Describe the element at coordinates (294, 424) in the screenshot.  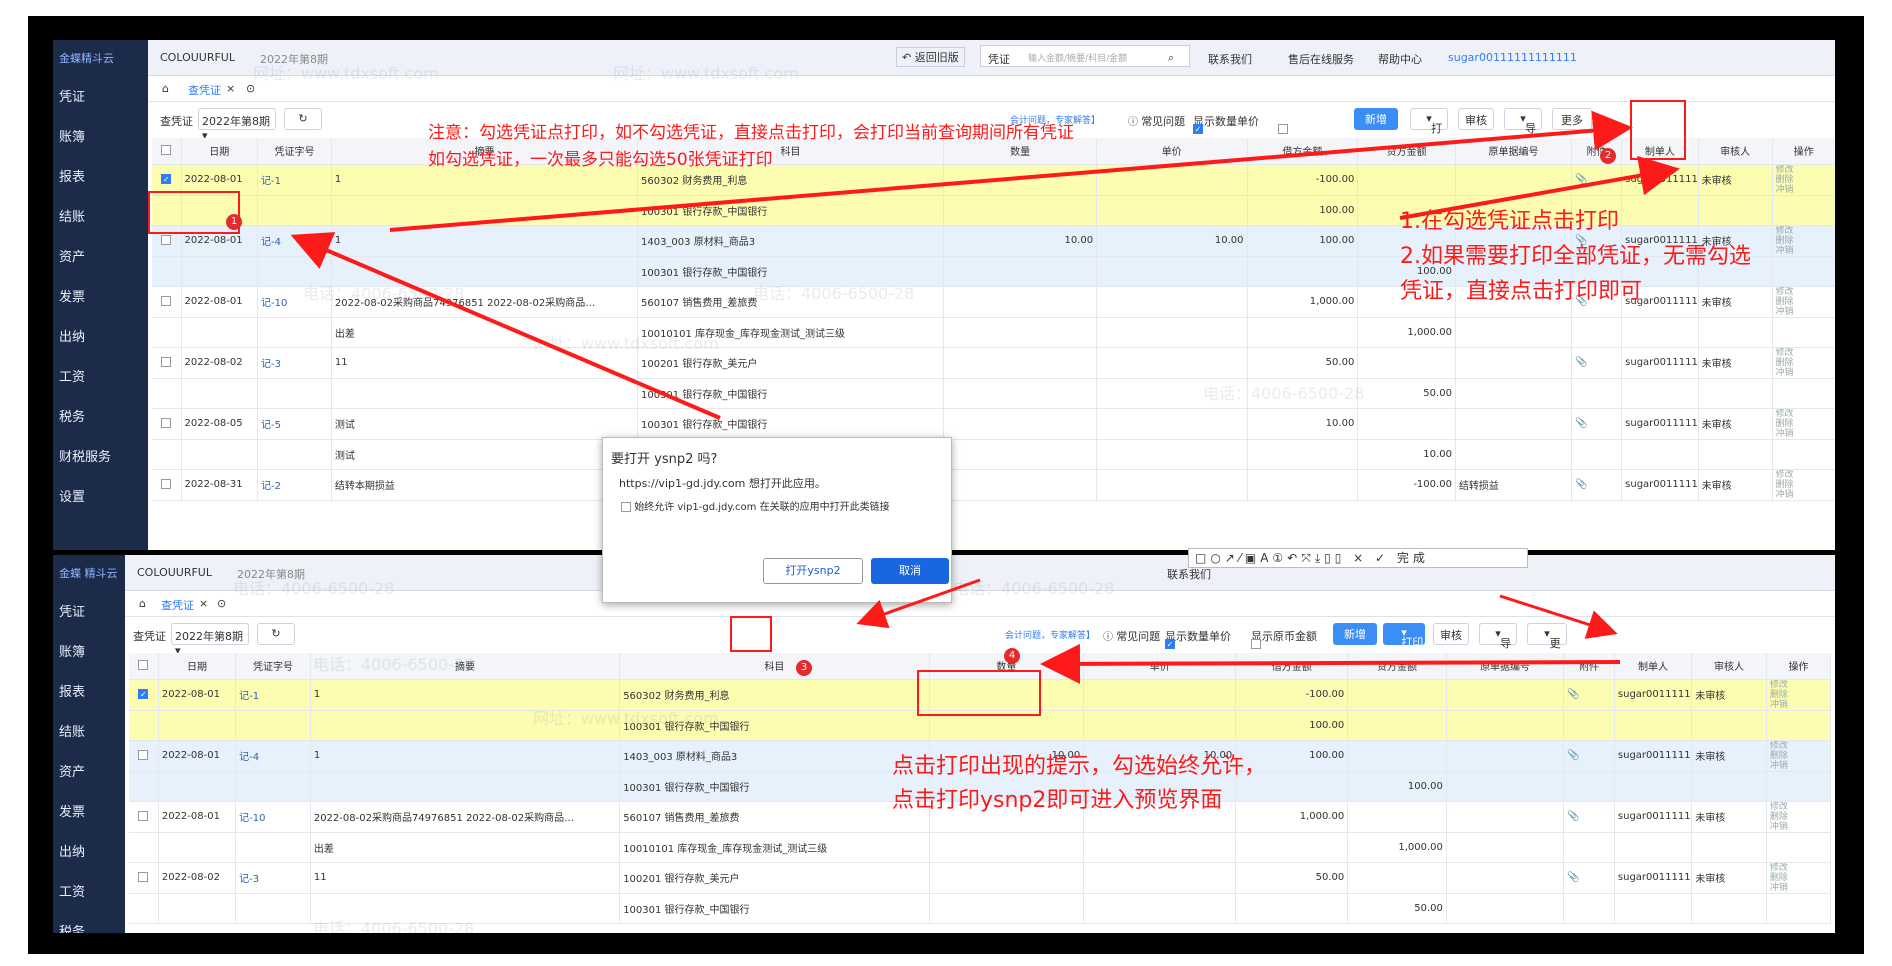
I see `cell-no: 记-5` at that location.